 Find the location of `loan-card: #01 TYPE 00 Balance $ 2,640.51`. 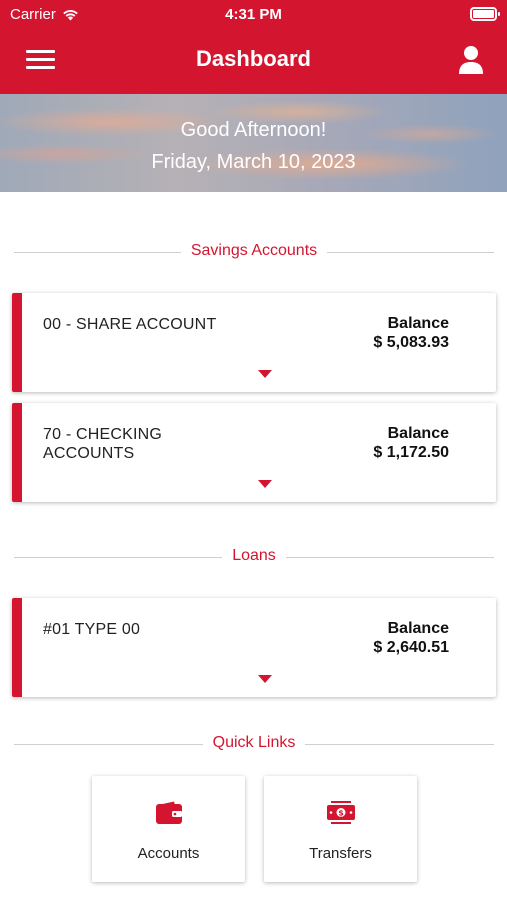

loan-card: #01 TYPE 00 Balance $ 2,640.51 is located at coordinates (254, 647).